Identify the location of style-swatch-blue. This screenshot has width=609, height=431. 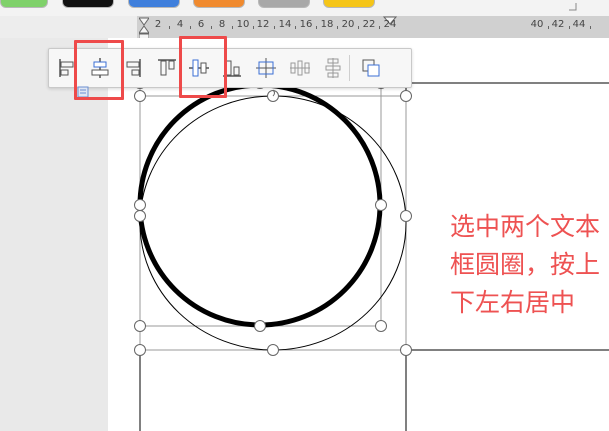
(154, 4).